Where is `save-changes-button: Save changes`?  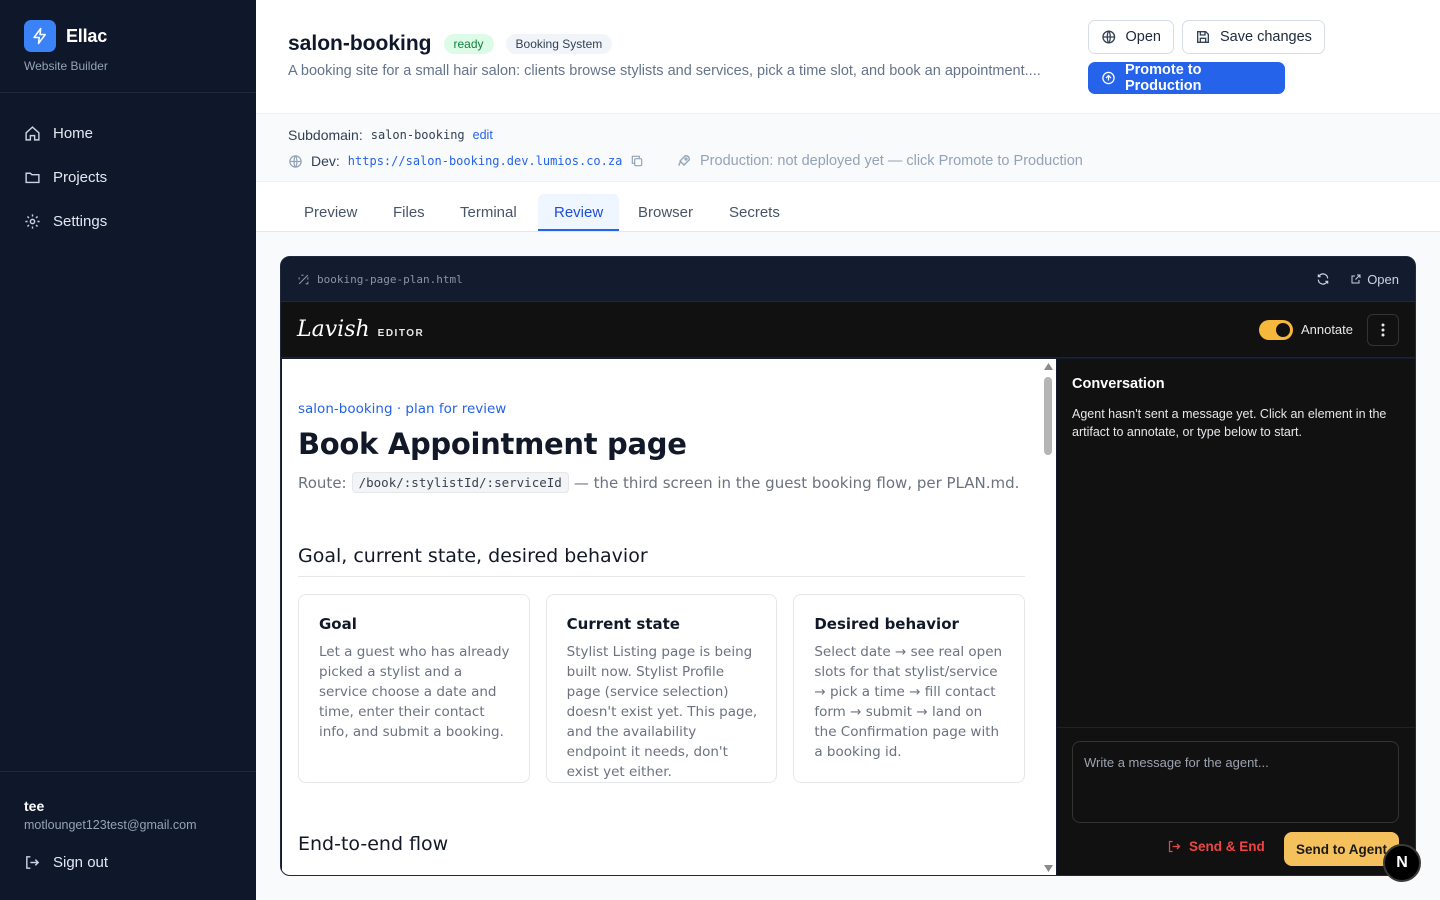
save-changes-button: Save changes is located at coordinates (1253, 37).